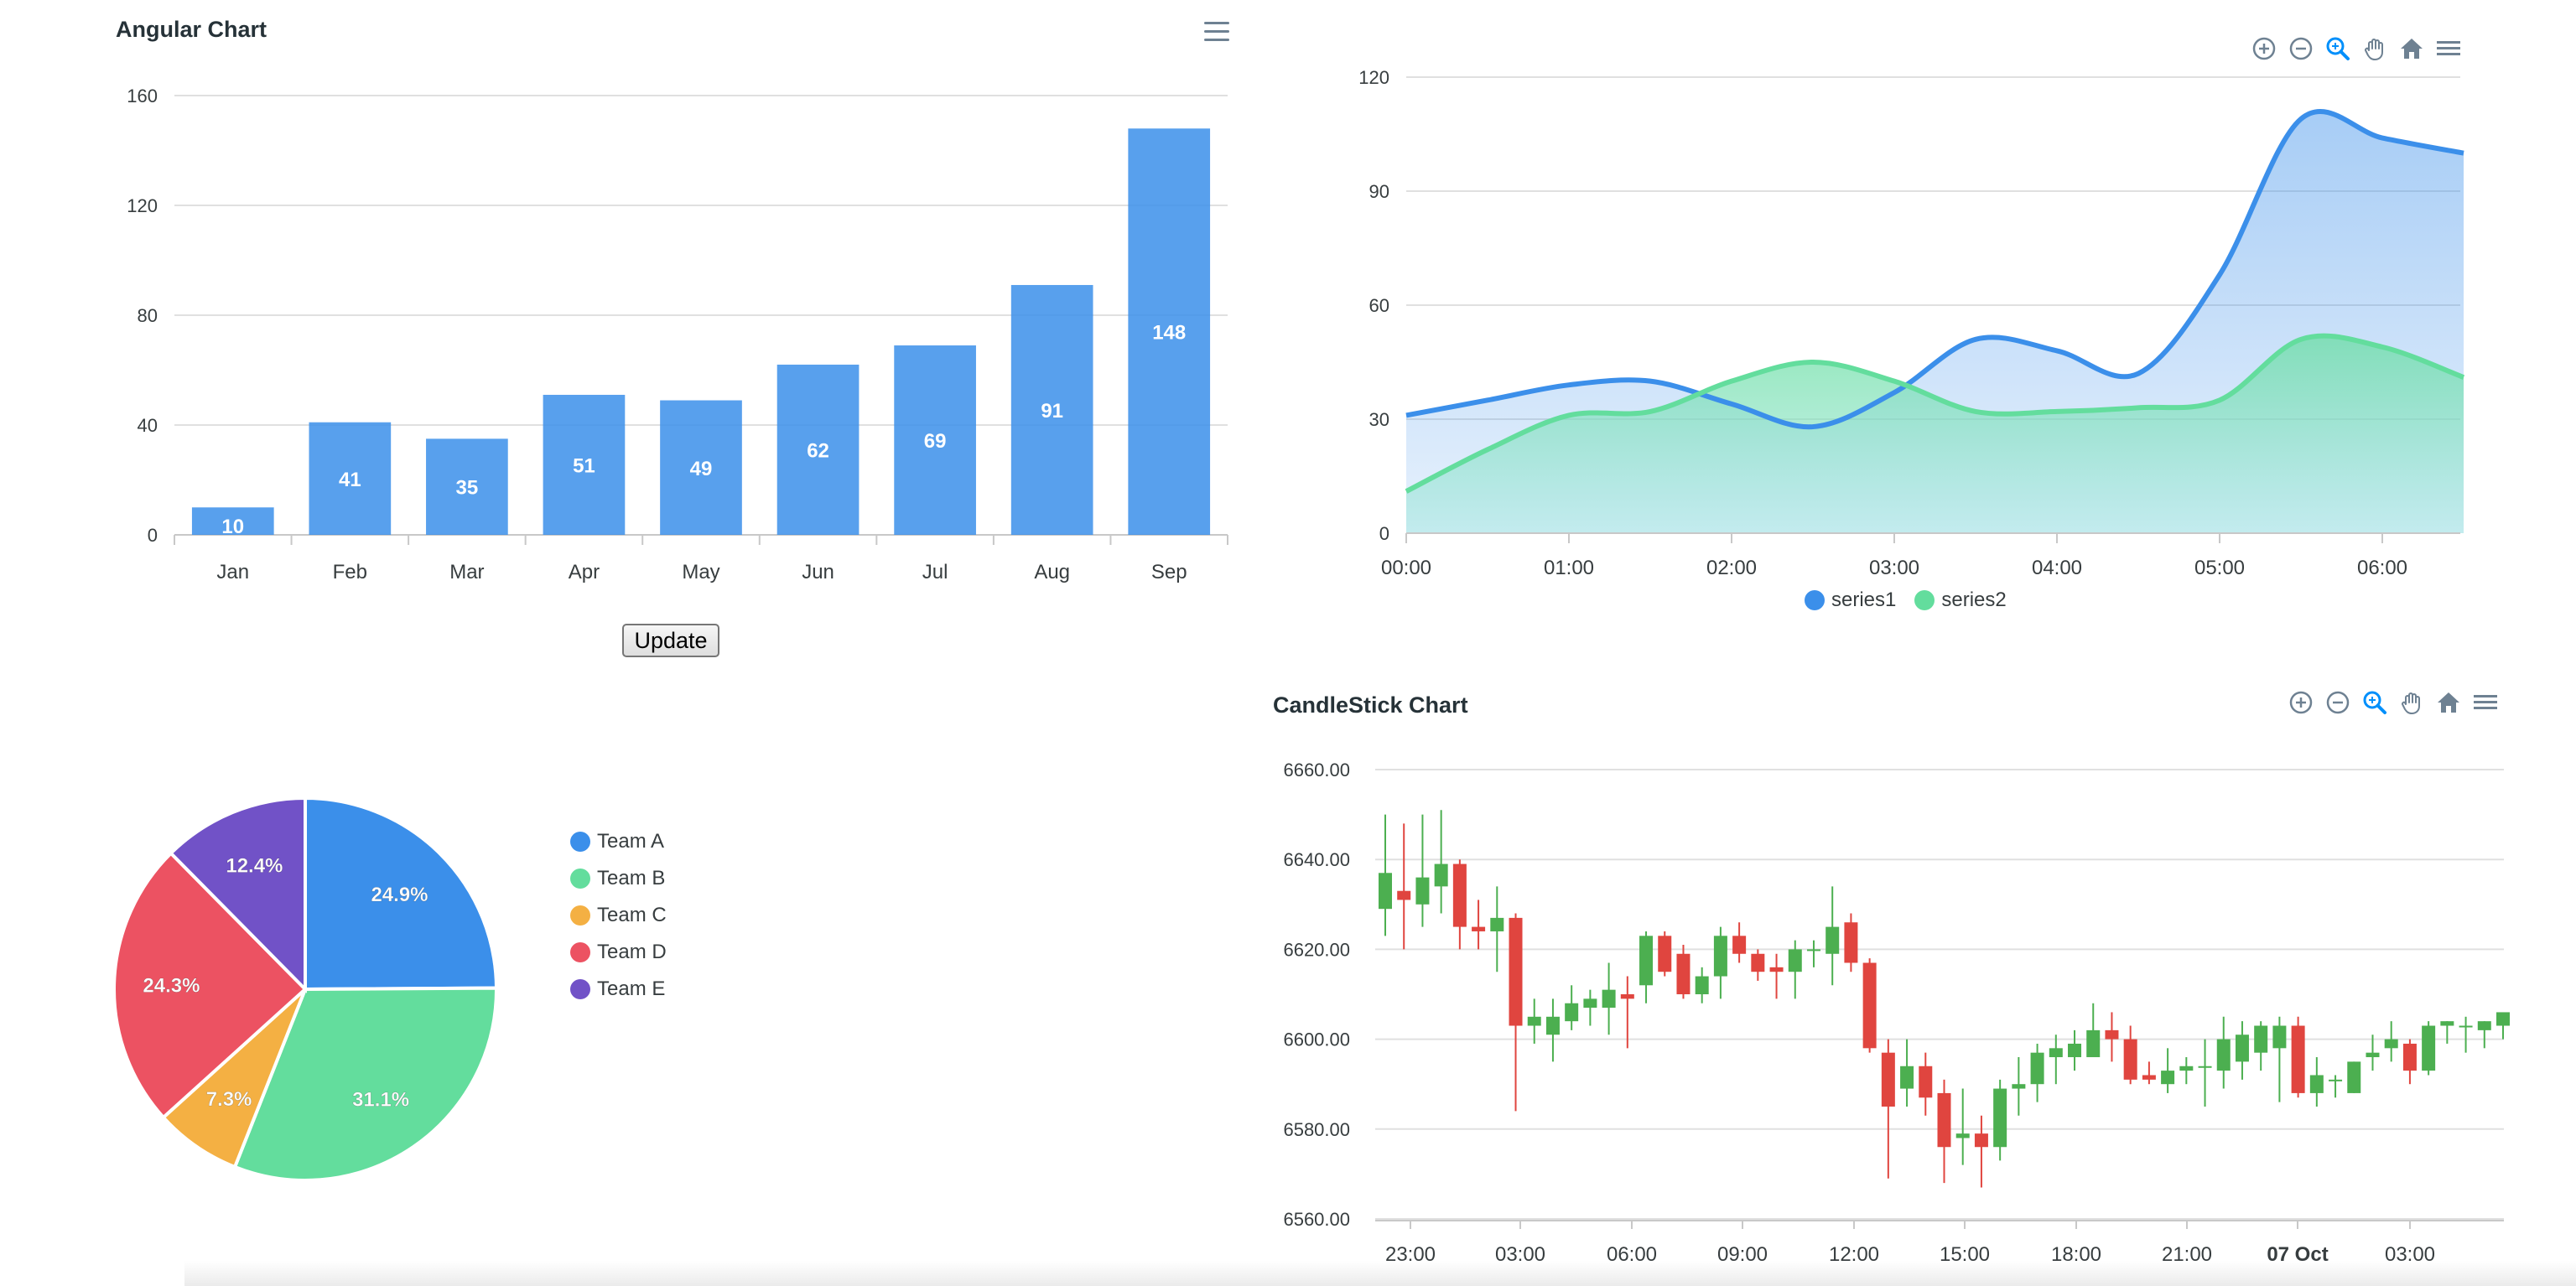 The image size is (2576, 1286). What do you see at coordinates (1906, 600) in the screenshot?
I see `area-chart-legend: series1 series2` at bounding box center [1906, 600].